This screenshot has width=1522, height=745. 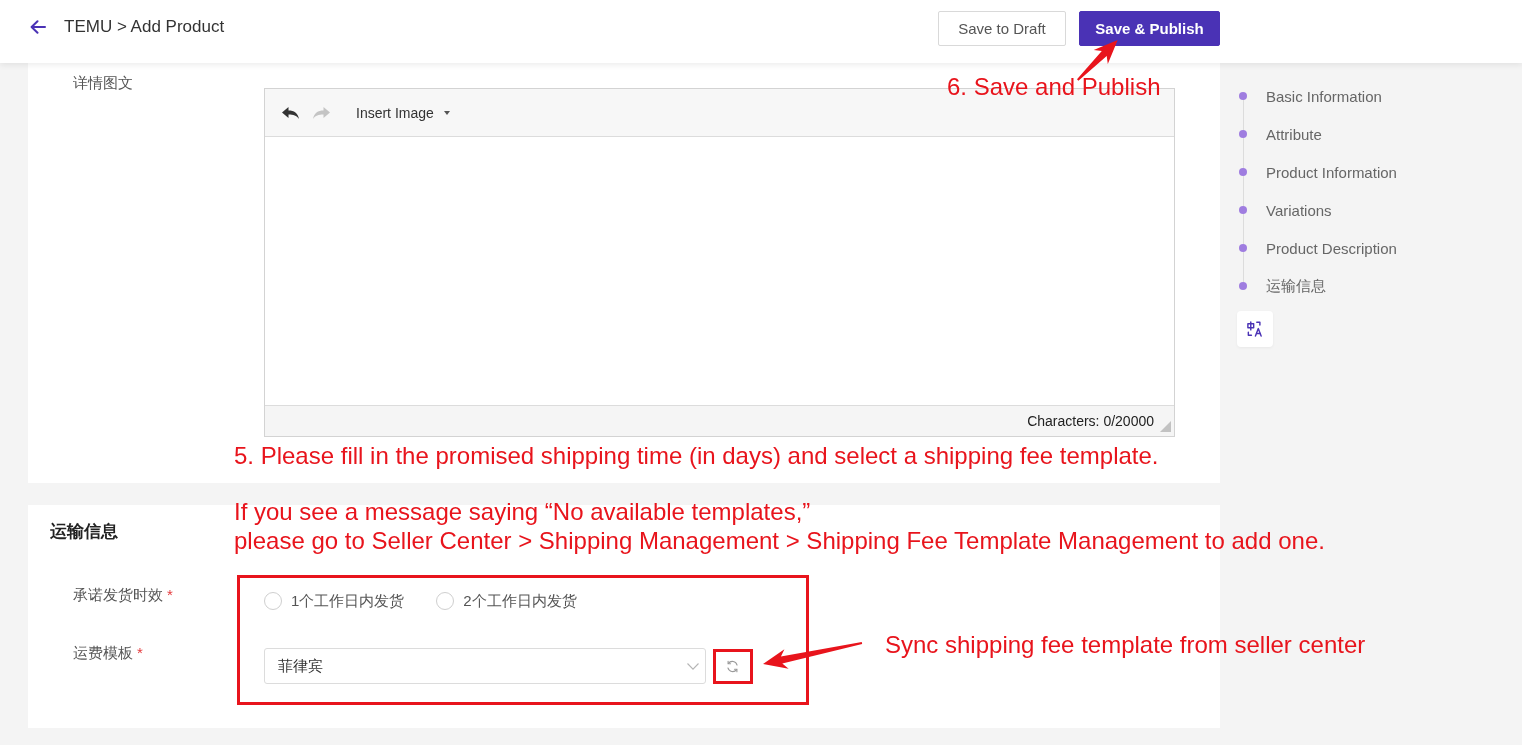 What do you see at coordinates (485, 666) in the screenshot?
I see `shipping-template-select: 菲律宾` at bounding box center [485, 666].